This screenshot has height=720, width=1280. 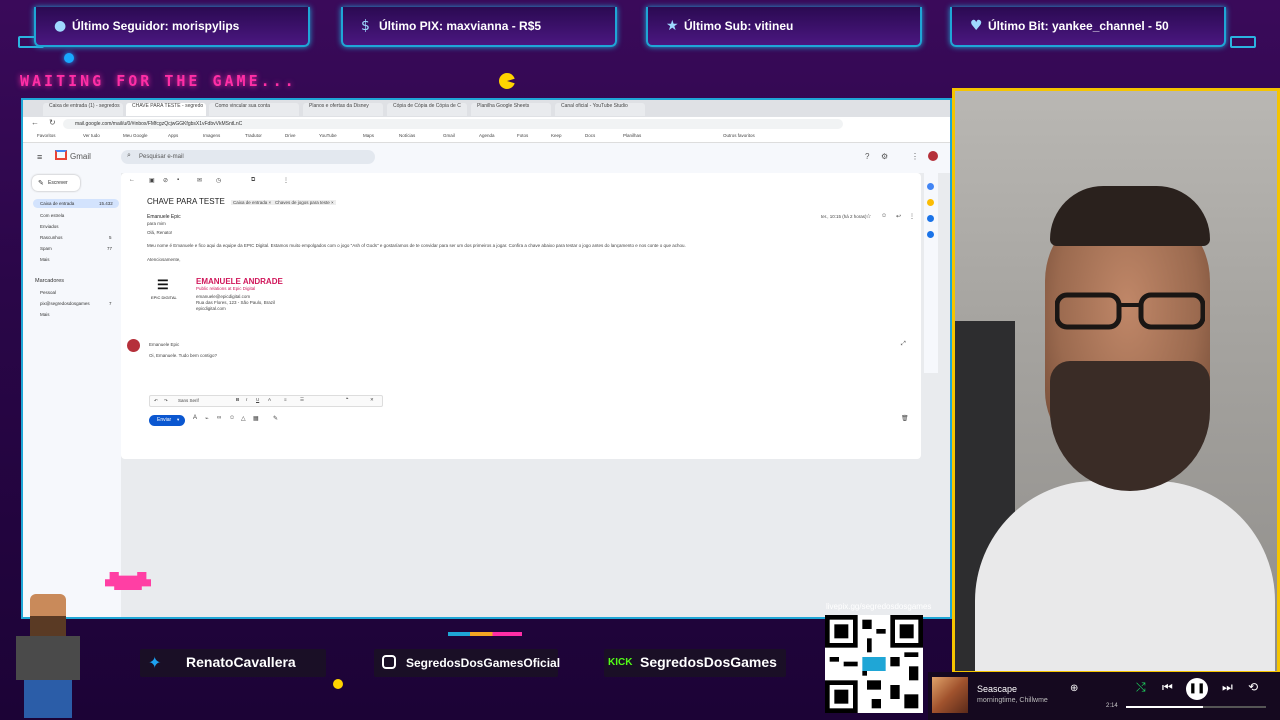 What do you see at coordinates (884, 156) in the screenshot?
I see `gear-icon: ⚙` at bounding box center [884, 156].